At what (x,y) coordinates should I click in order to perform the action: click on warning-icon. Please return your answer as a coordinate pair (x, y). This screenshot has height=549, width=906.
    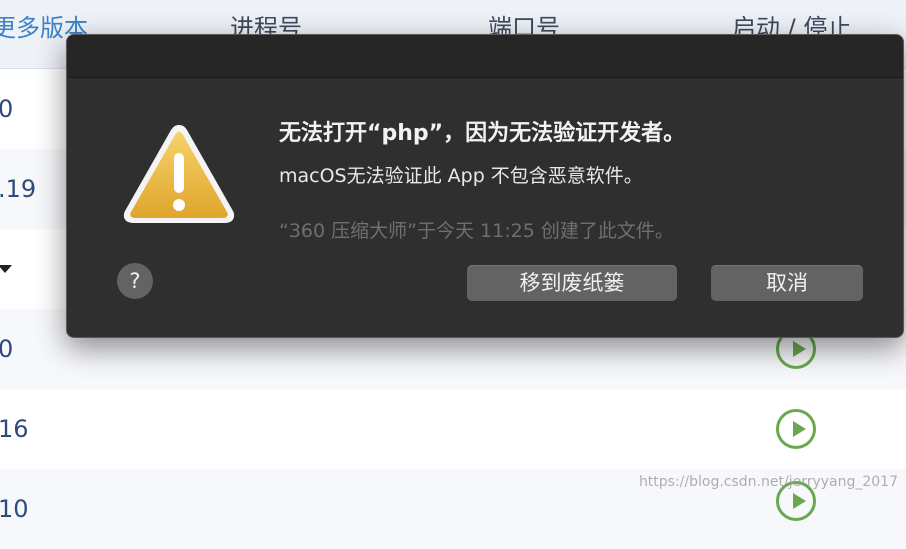
    Looking at the image, I should click on (179, 174).